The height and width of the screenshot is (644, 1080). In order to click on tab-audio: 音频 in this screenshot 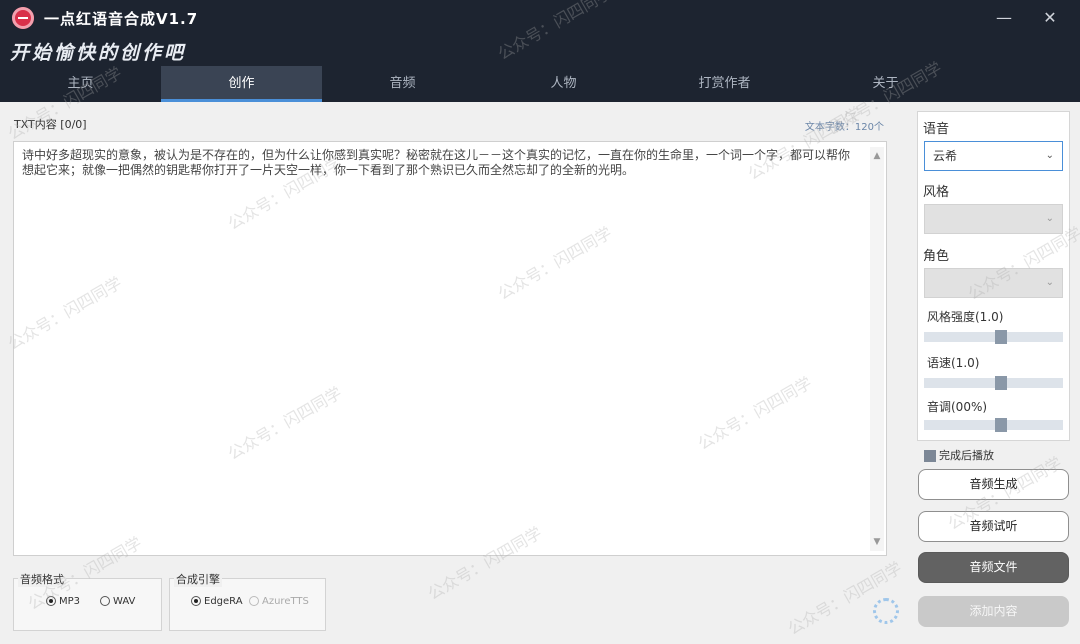, I will do `click(402, 84)`.